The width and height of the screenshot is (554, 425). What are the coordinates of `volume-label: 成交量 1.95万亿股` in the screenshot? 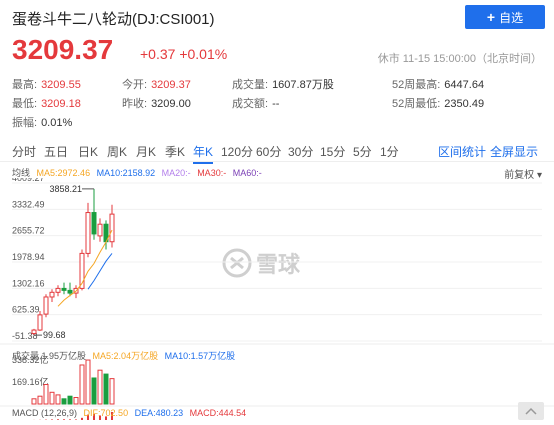 It's located at (49, 356).